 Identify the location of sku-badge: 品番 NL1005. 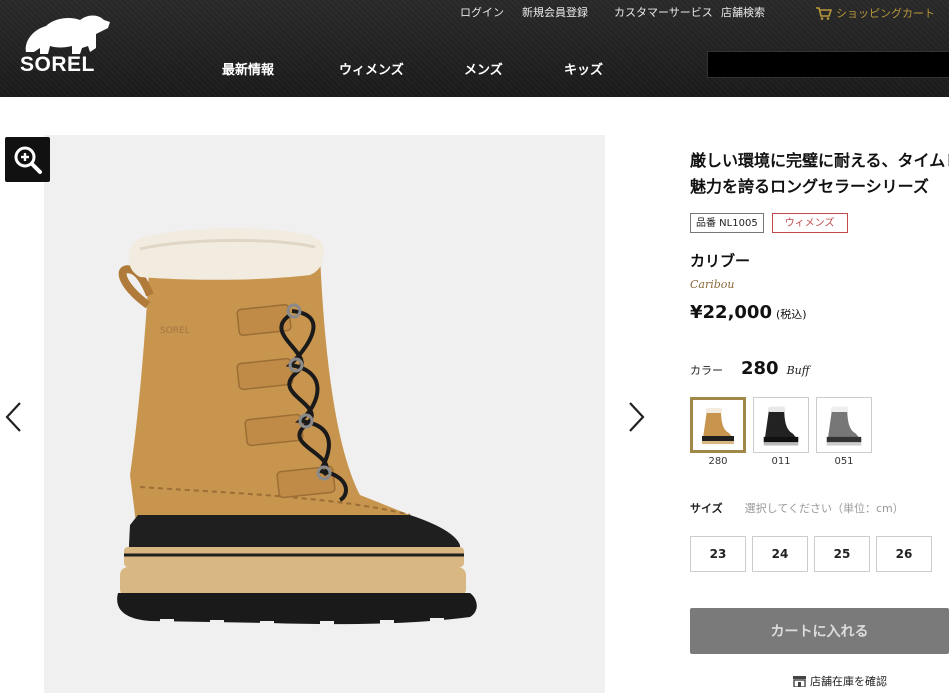
(727, 223).